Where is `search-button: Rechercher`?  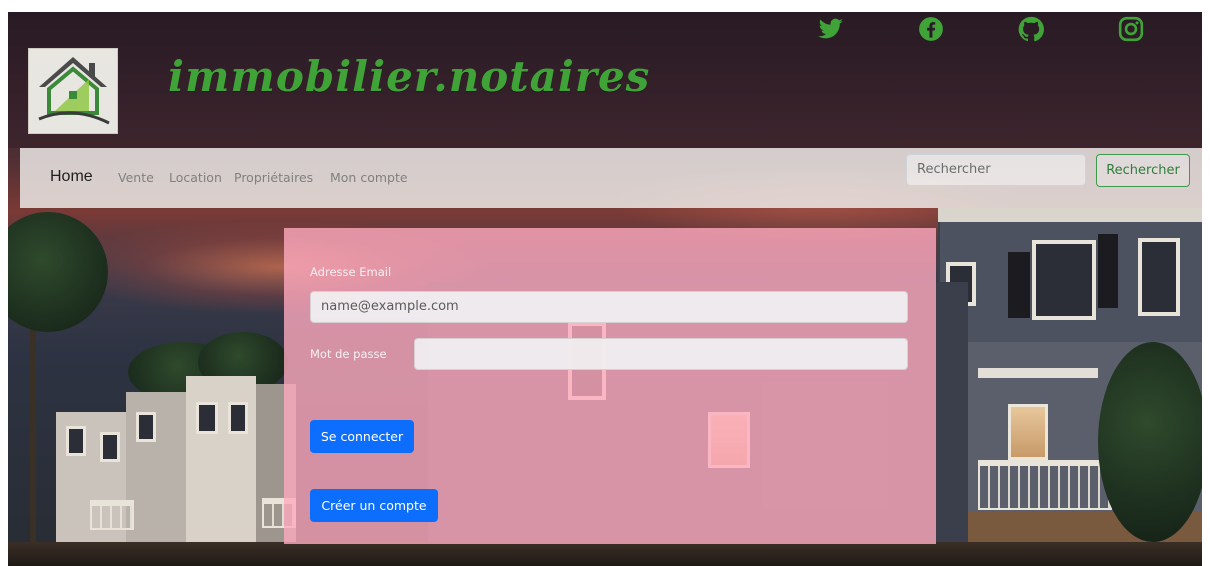 search-button: Rechercher is located at coordinates (1143, 170).